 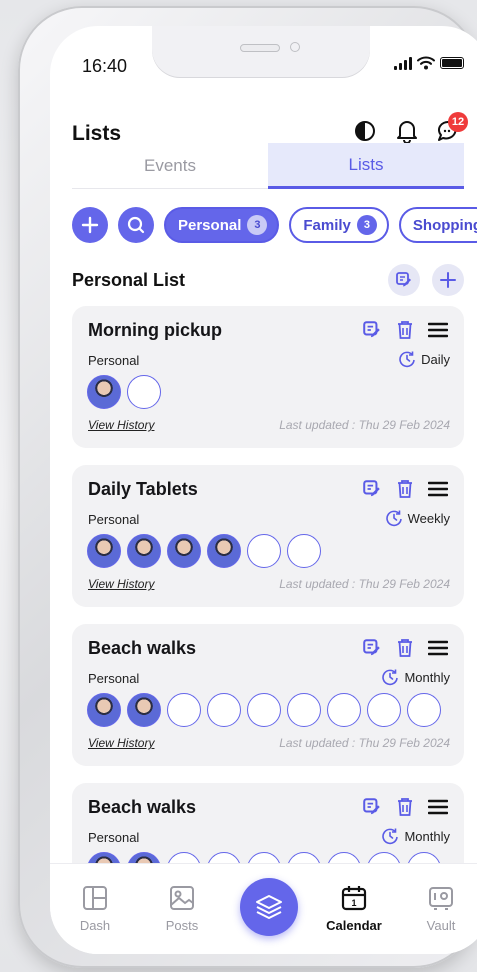 What do you see at coordinates (142, 648) in the screenshot?
I see `card-title: Beach walks` at bounding box center [142, 648].